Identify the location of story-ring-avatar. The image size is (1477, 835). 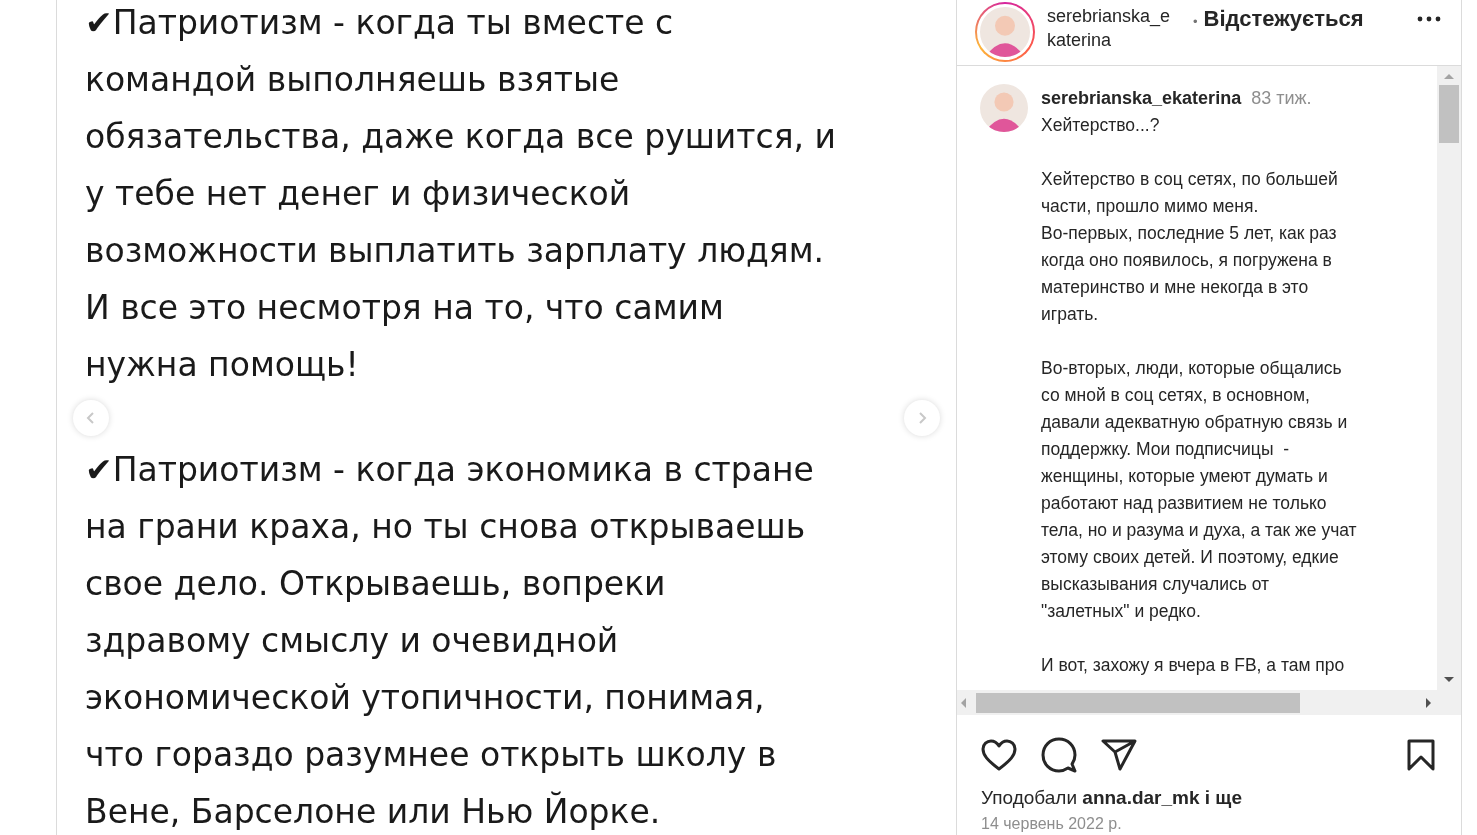
(1005, 32).